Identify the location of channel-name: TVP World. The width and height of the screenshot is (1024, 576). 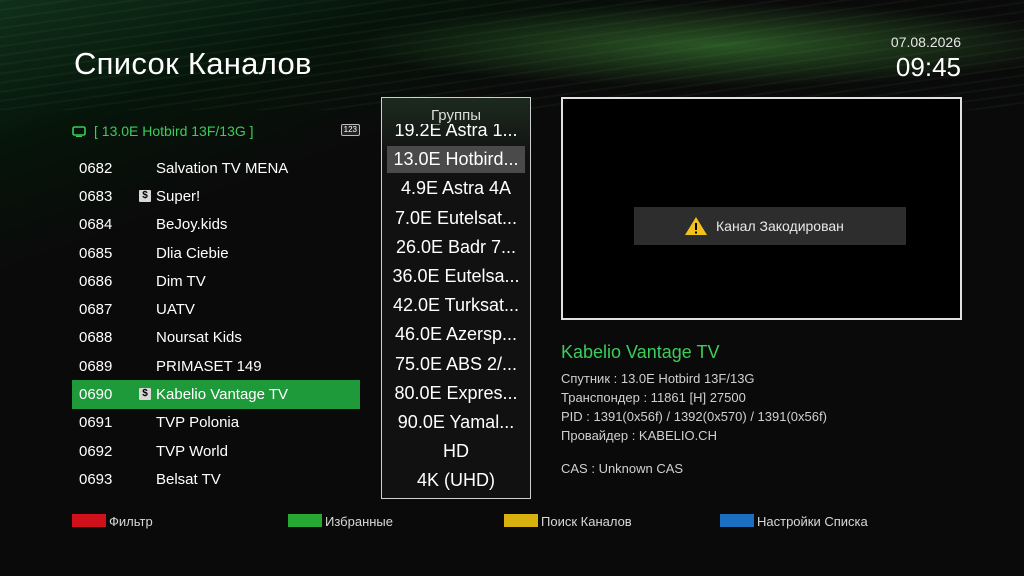
(192, 451).